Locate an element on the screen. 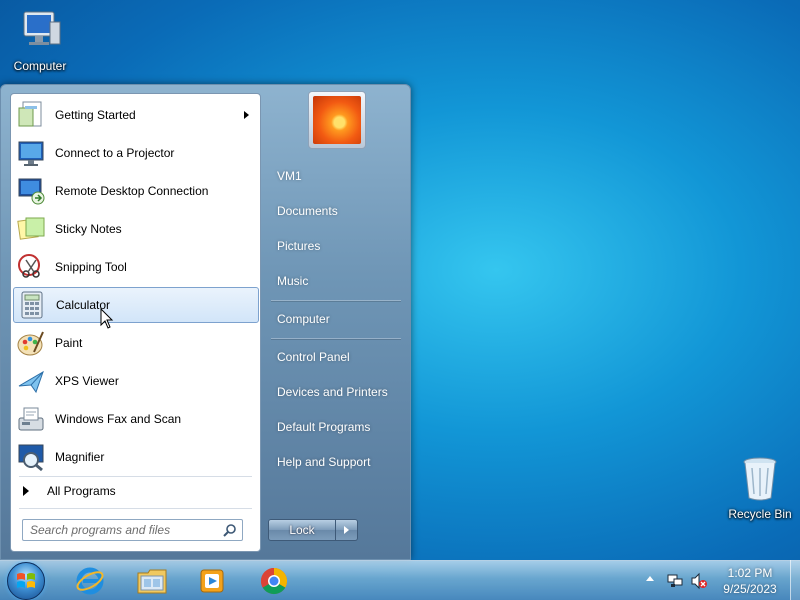 The image size is (800, 600). lock-button: Lock is located at coordinates (302, 530).